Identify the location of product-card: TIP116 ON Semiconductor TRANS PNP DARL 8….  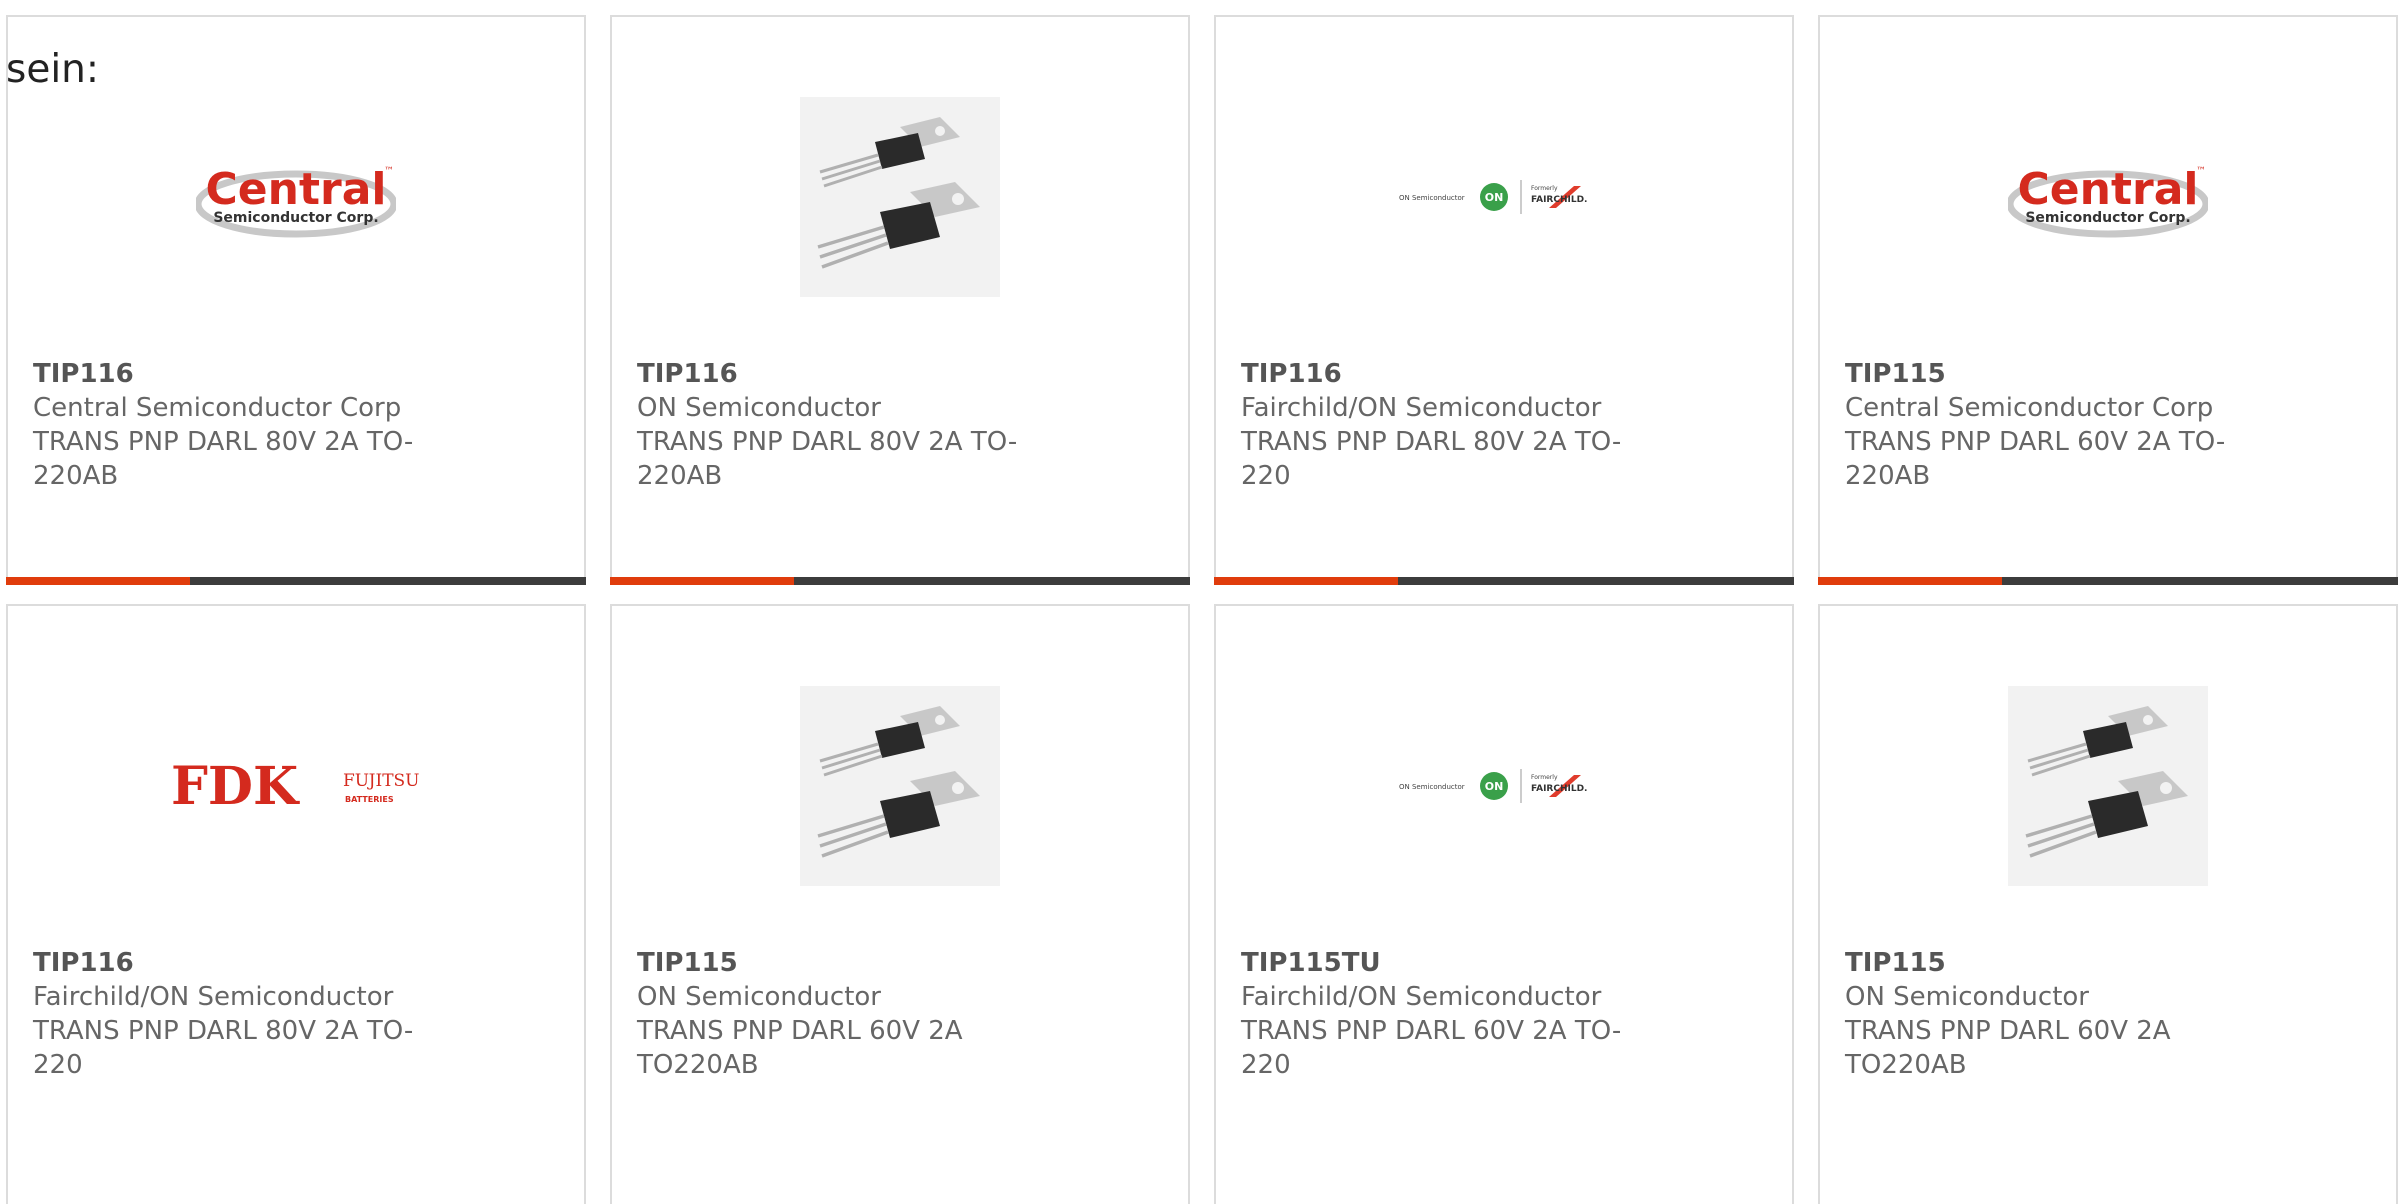
(900, 300).